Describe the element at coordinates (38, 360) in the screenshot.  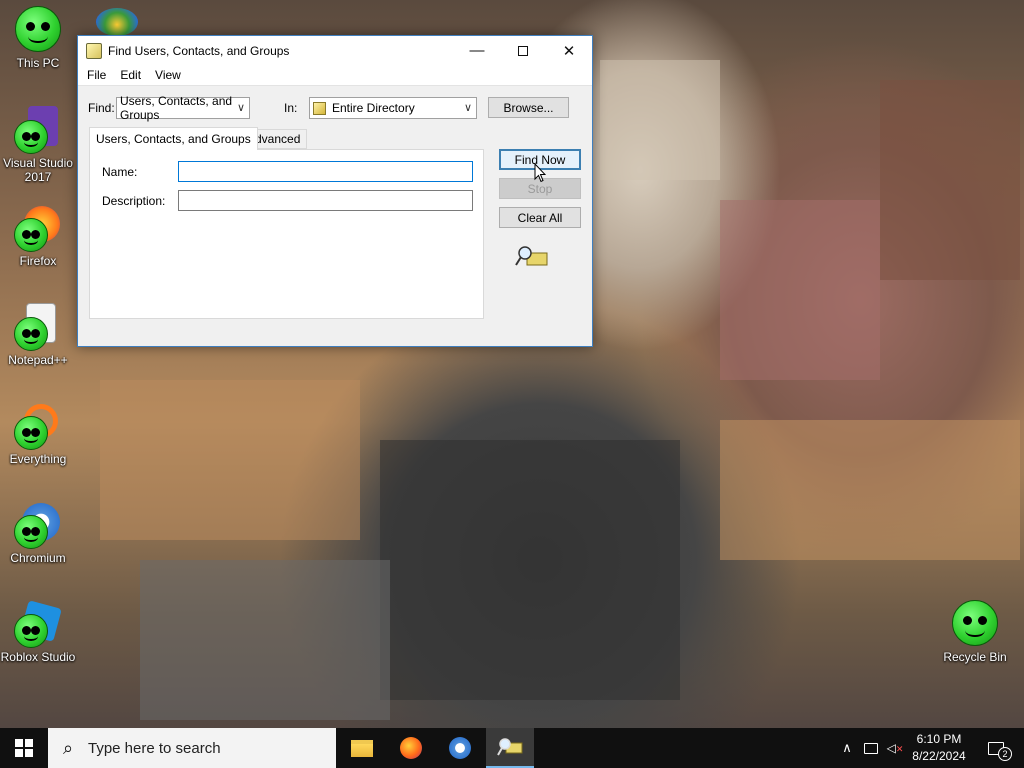
I see `desktop-icon-label: Notepad++` at that location.